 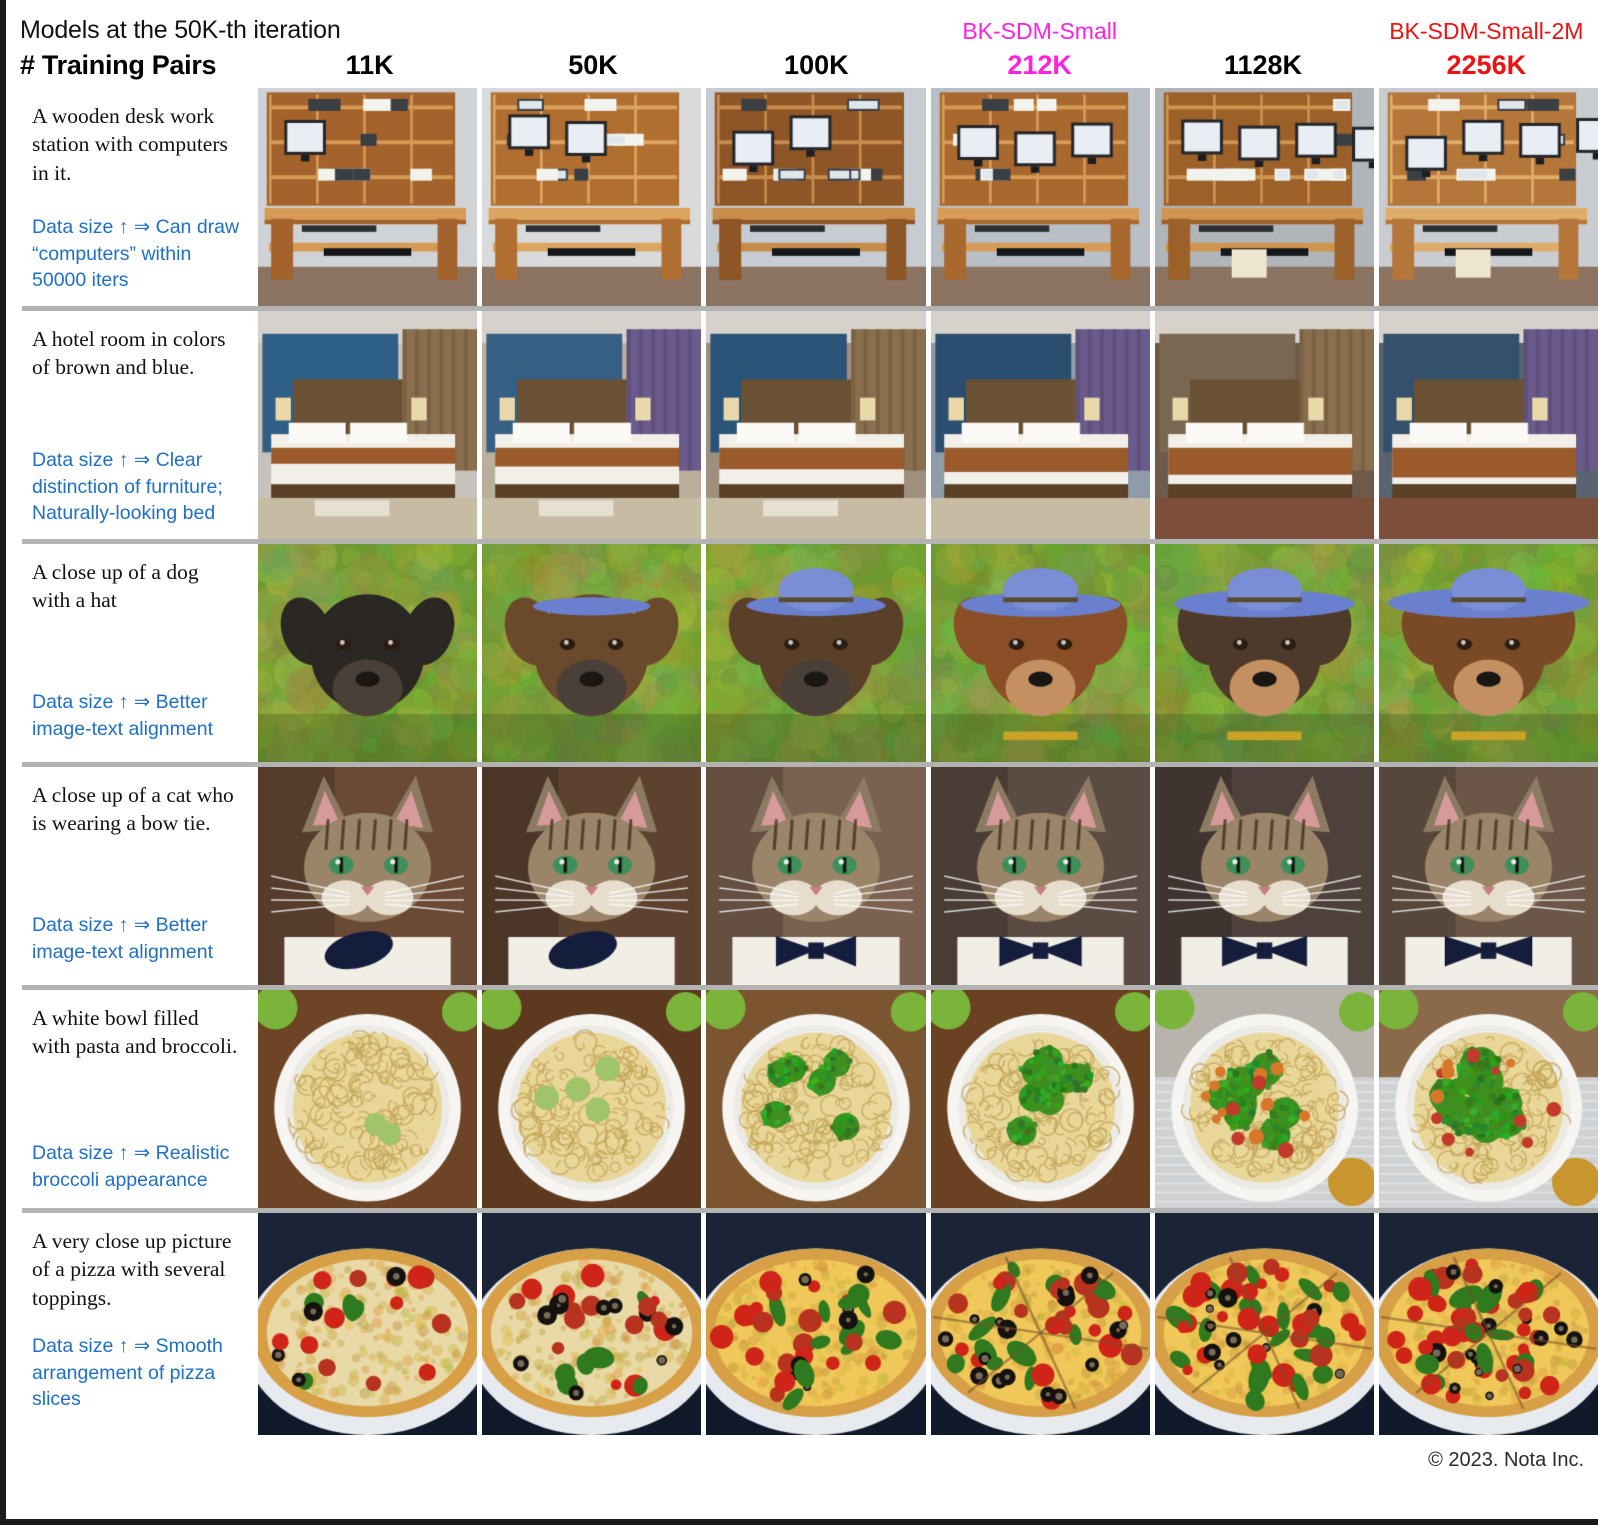 I want to click on column-header-2: 50K, so click(x=592, y=44).